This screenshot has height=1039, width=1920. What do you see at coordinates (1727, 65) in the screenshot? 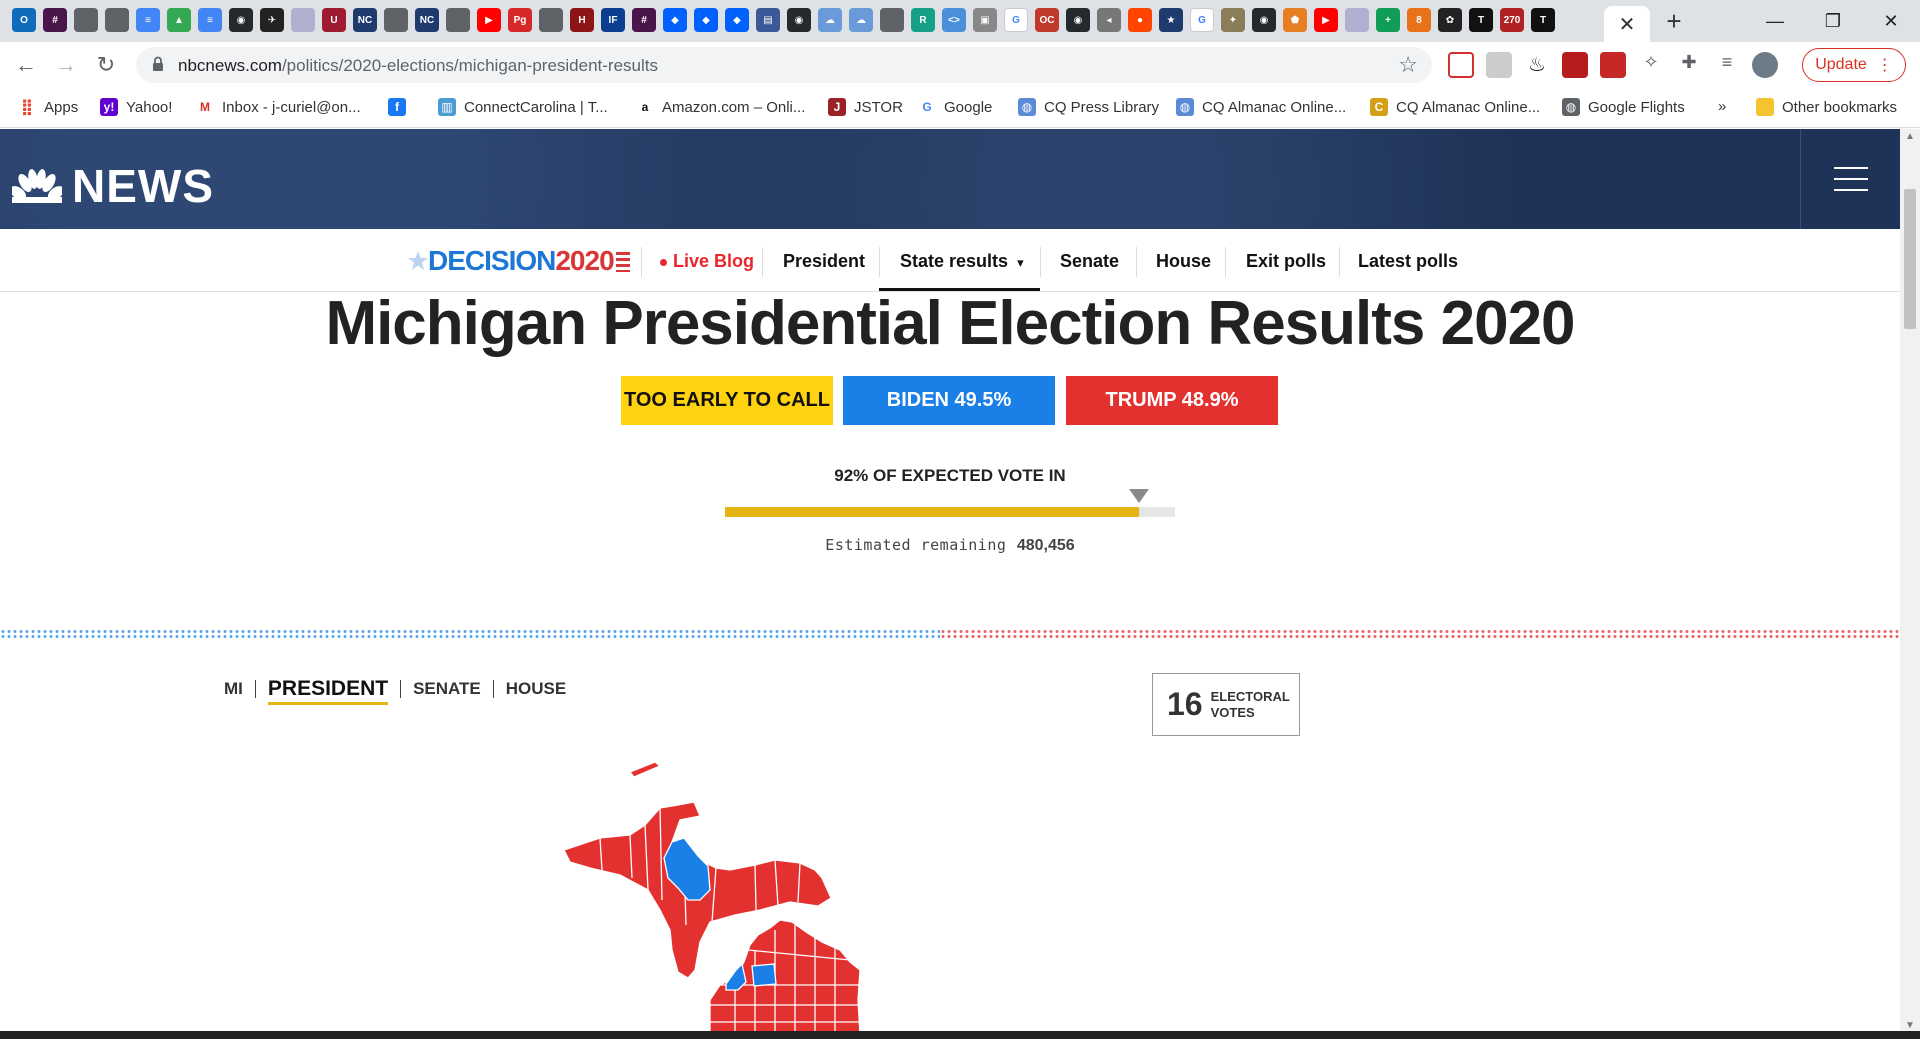
I see `reading-list-icon: ≡` at bounding box center [1727, 65].